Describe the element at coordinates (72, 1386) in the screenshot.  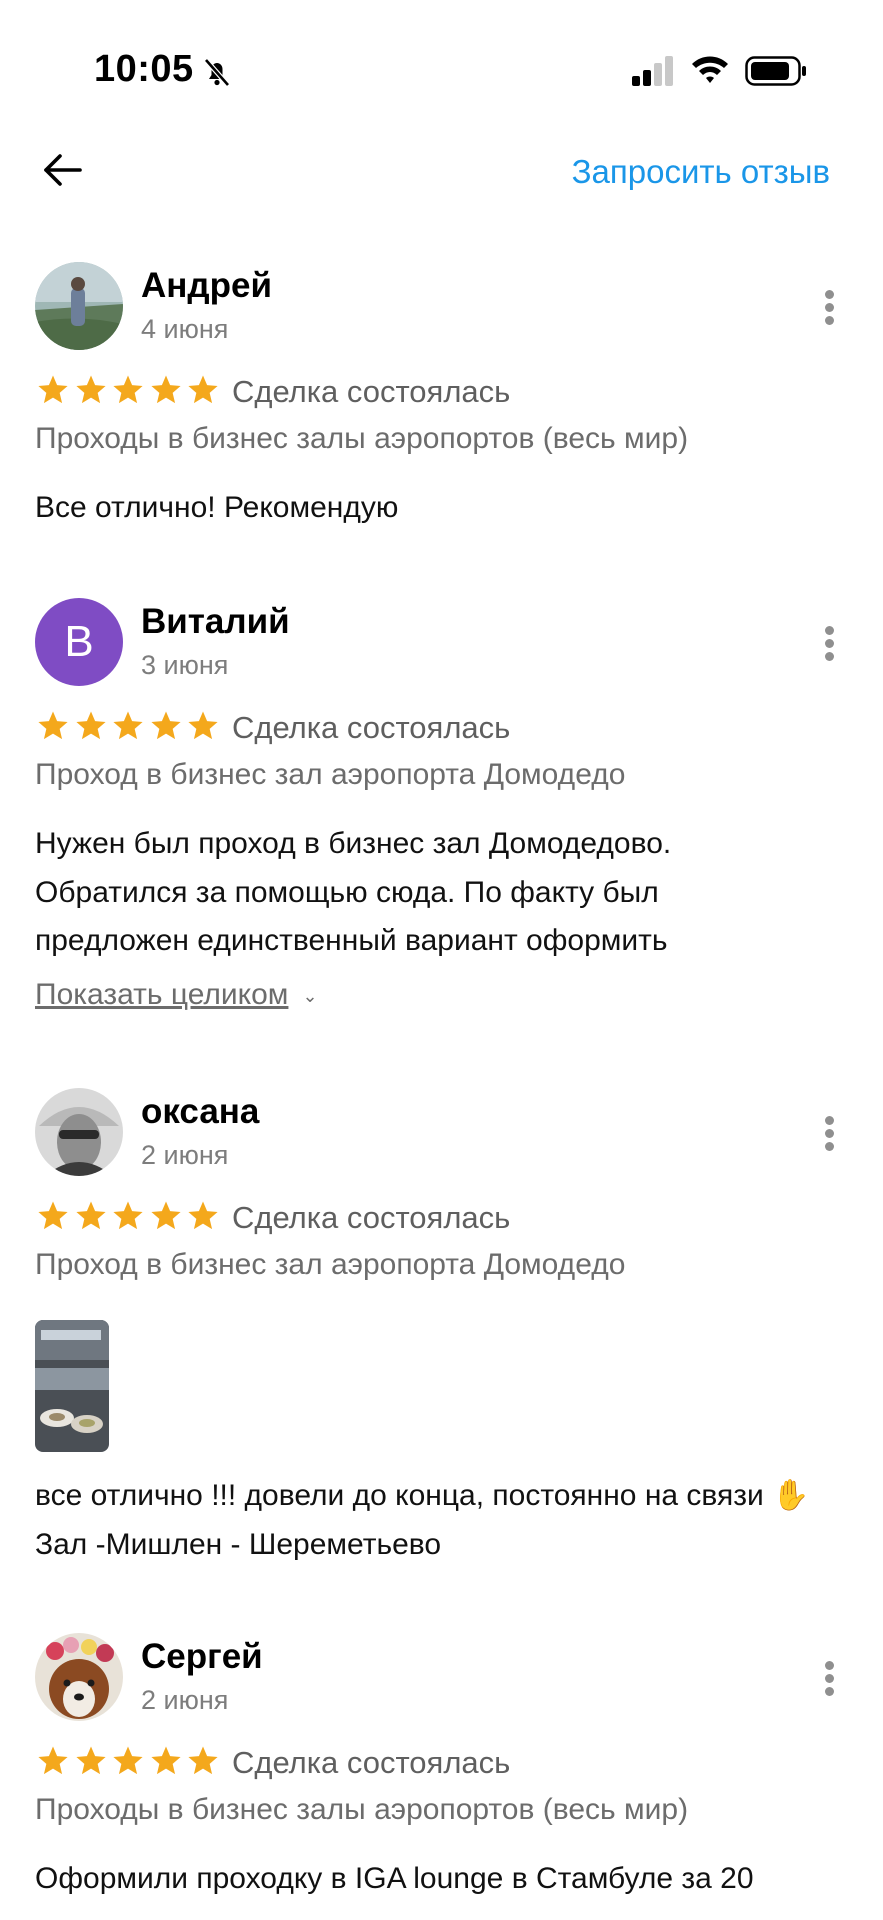
I see `review-photo` at that location.